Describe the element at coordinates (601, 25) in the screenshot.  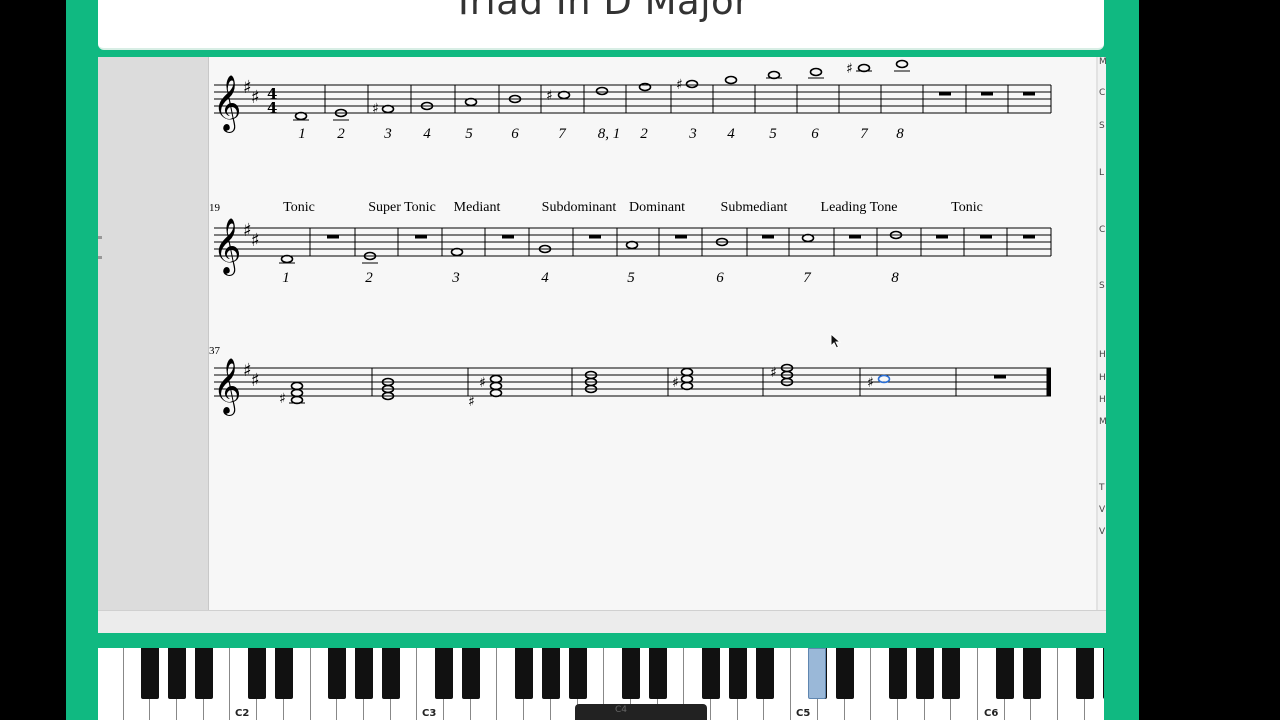
I see `title-card: Triad In D Major` at that location.